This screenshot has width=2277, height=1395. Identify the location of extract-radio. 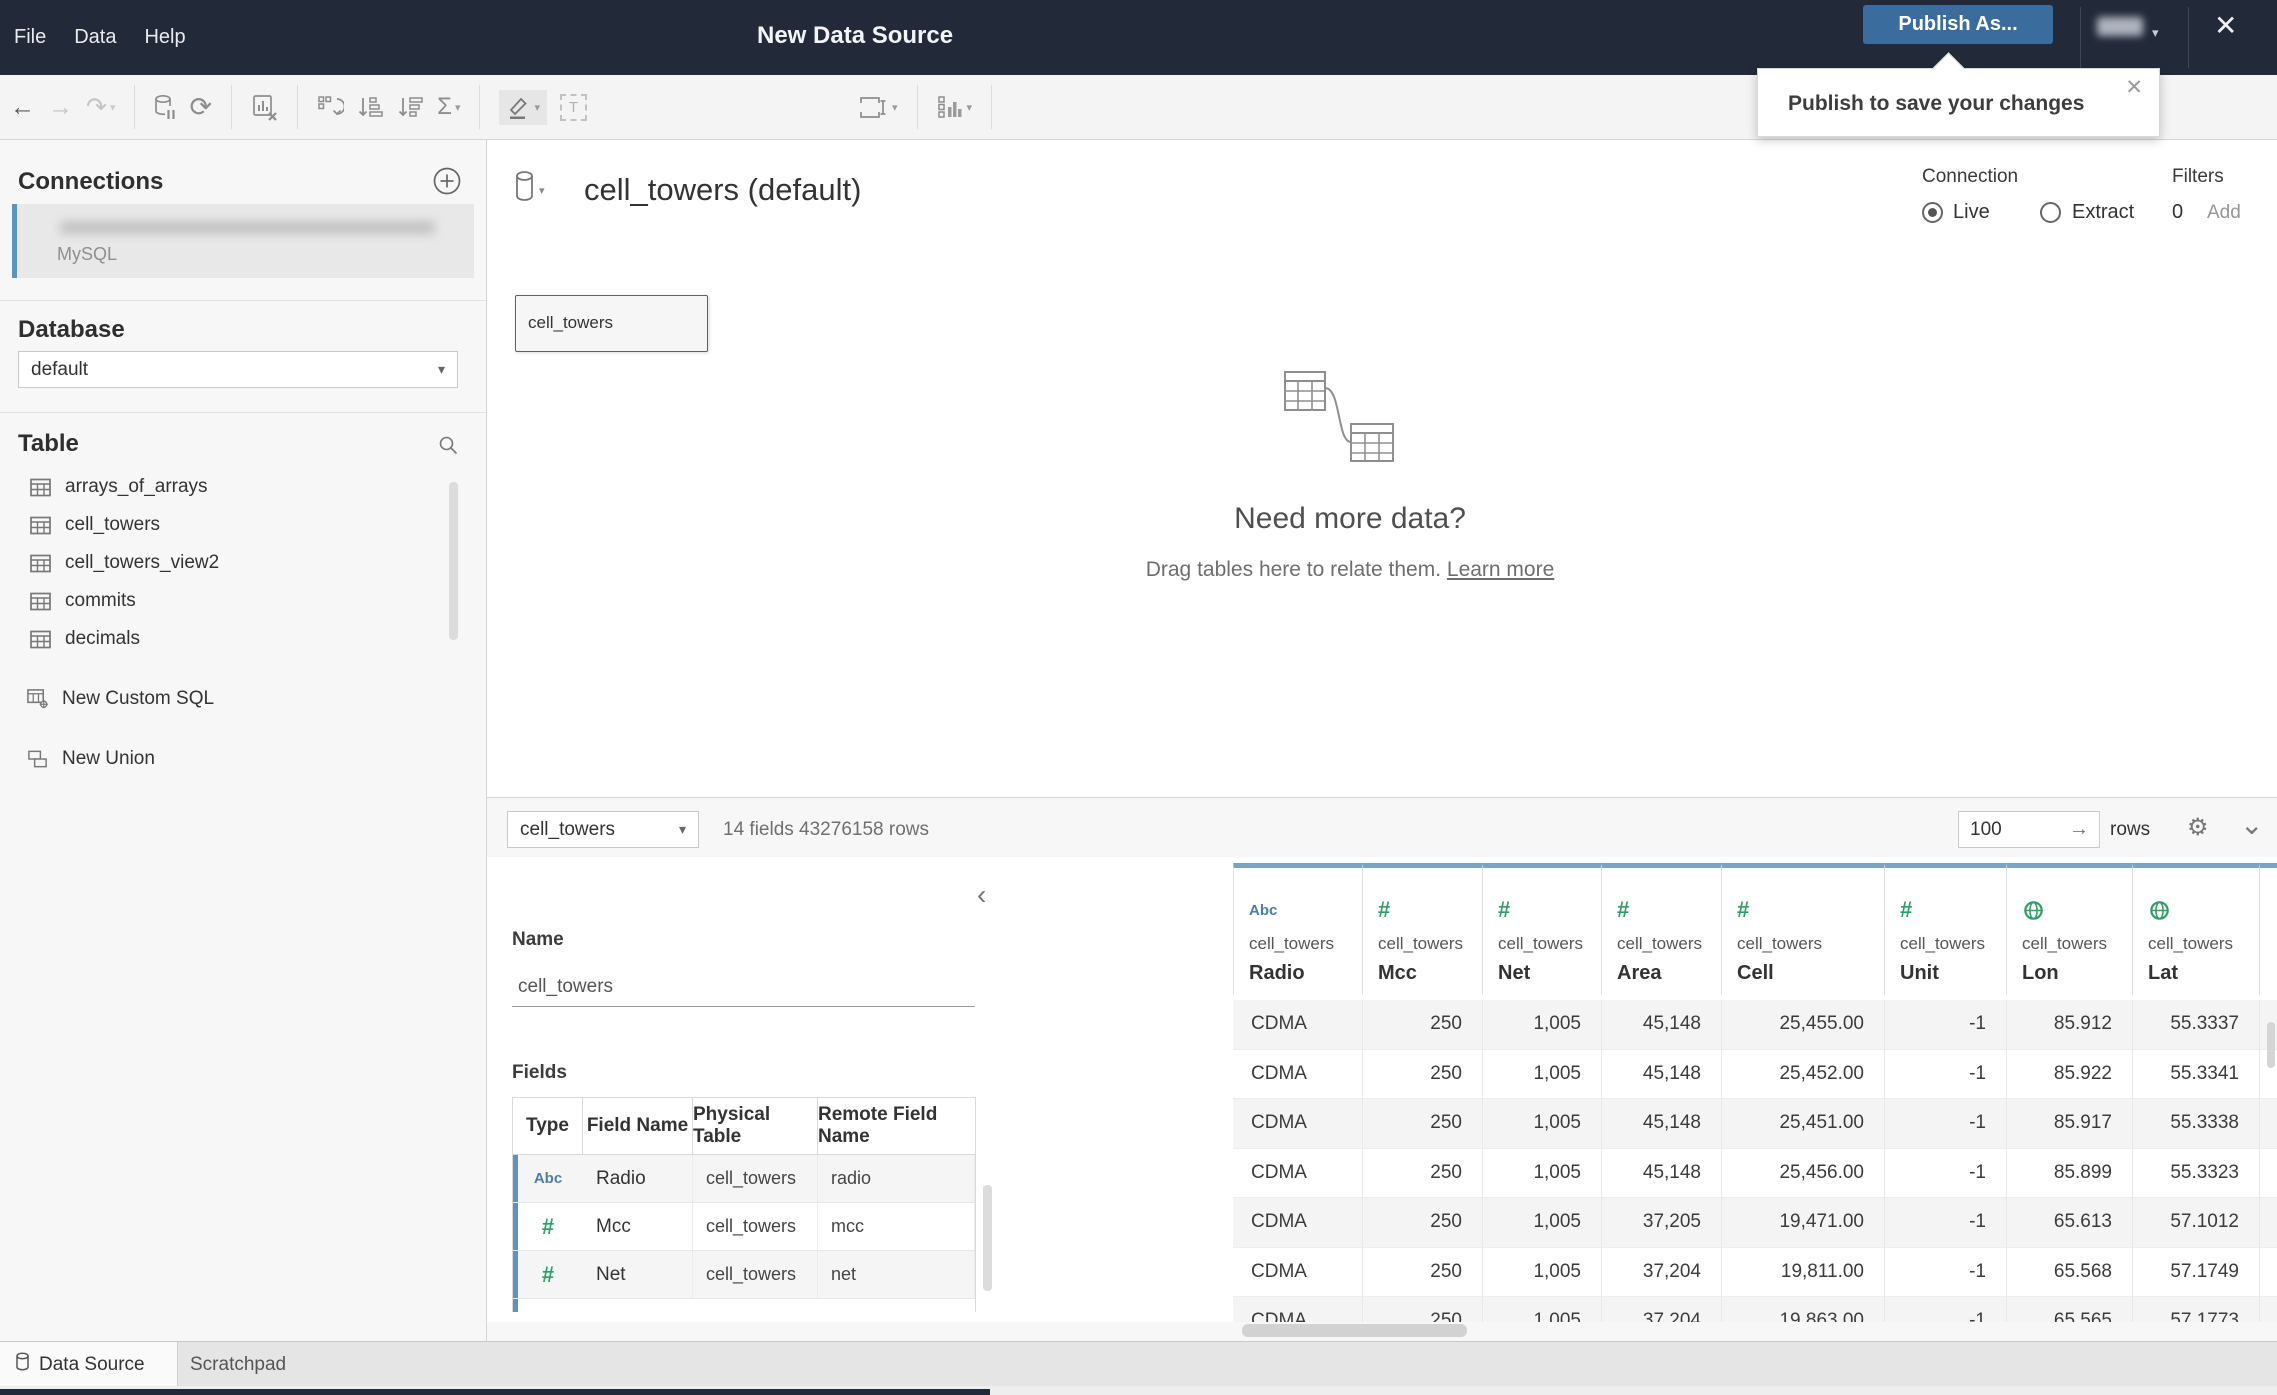
(2050, 212).